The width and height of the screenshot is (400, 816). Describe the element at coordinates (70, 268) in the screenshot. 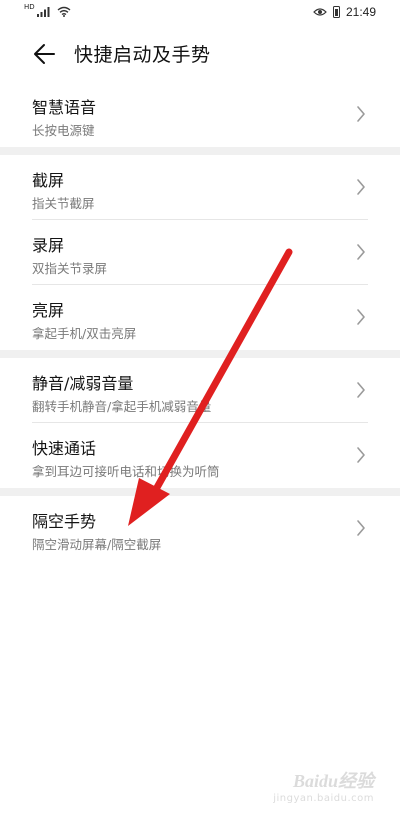

I see `item-subtitle: 双指关节录屏` at that location.